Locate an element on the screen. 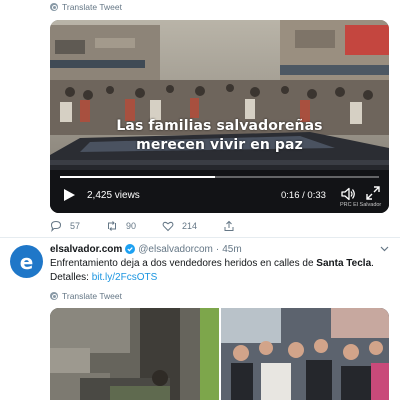 This screenshot has width=400, height=400. video-watermark: PRC El Salvador is located at coordinates (361, 205).